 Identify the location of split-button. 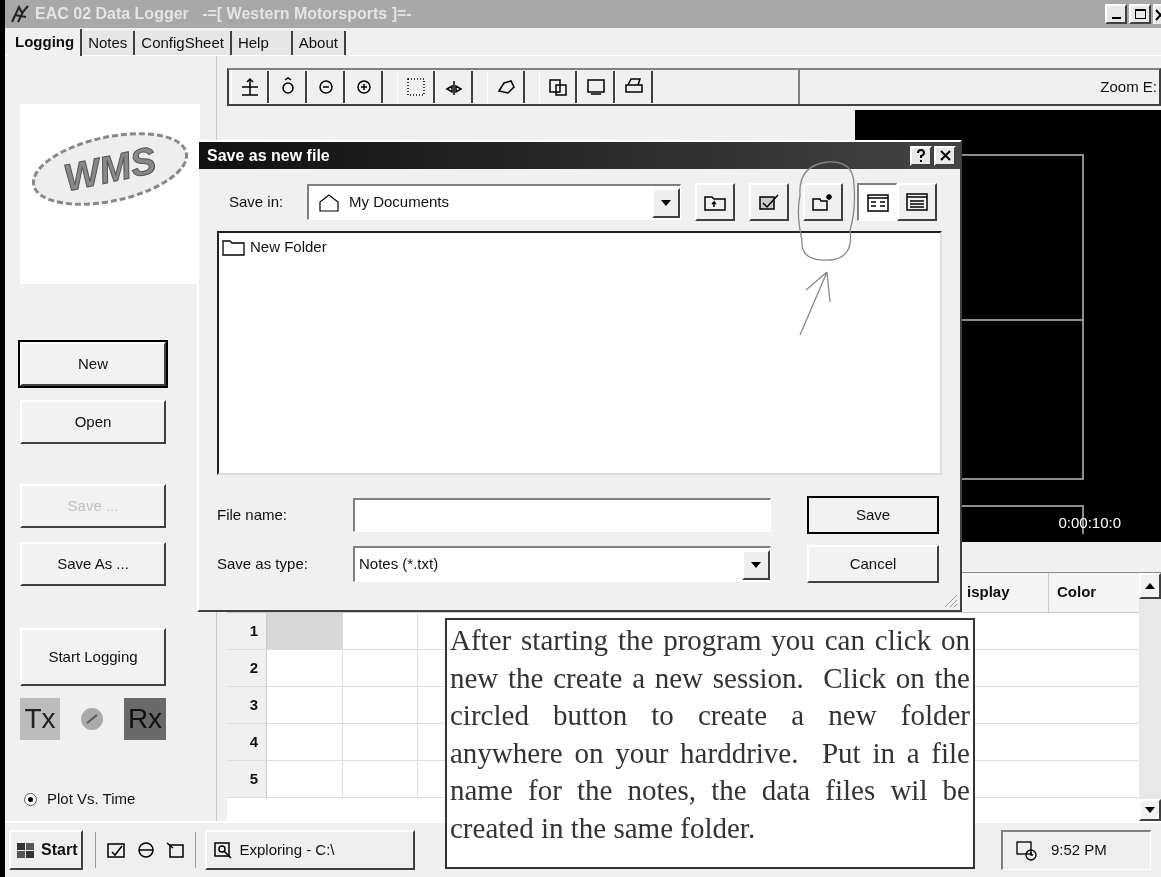
(454, 87).